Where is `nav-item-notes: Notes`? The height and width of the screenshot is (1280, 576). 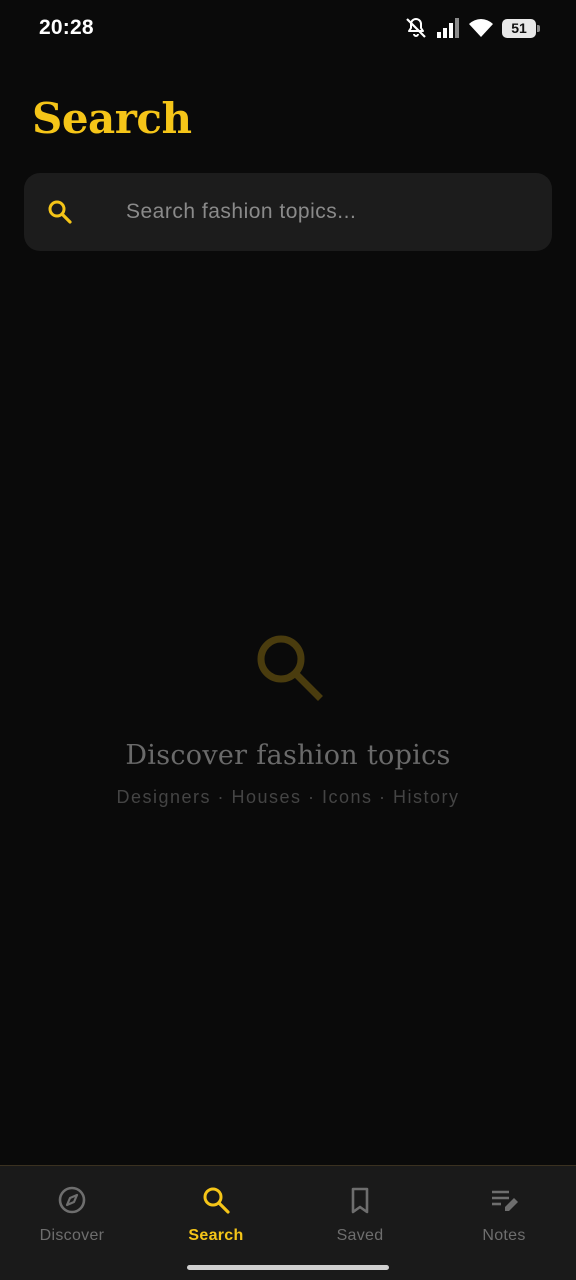
nav-item-notes: Notes is located at coordinates (504, 1223).